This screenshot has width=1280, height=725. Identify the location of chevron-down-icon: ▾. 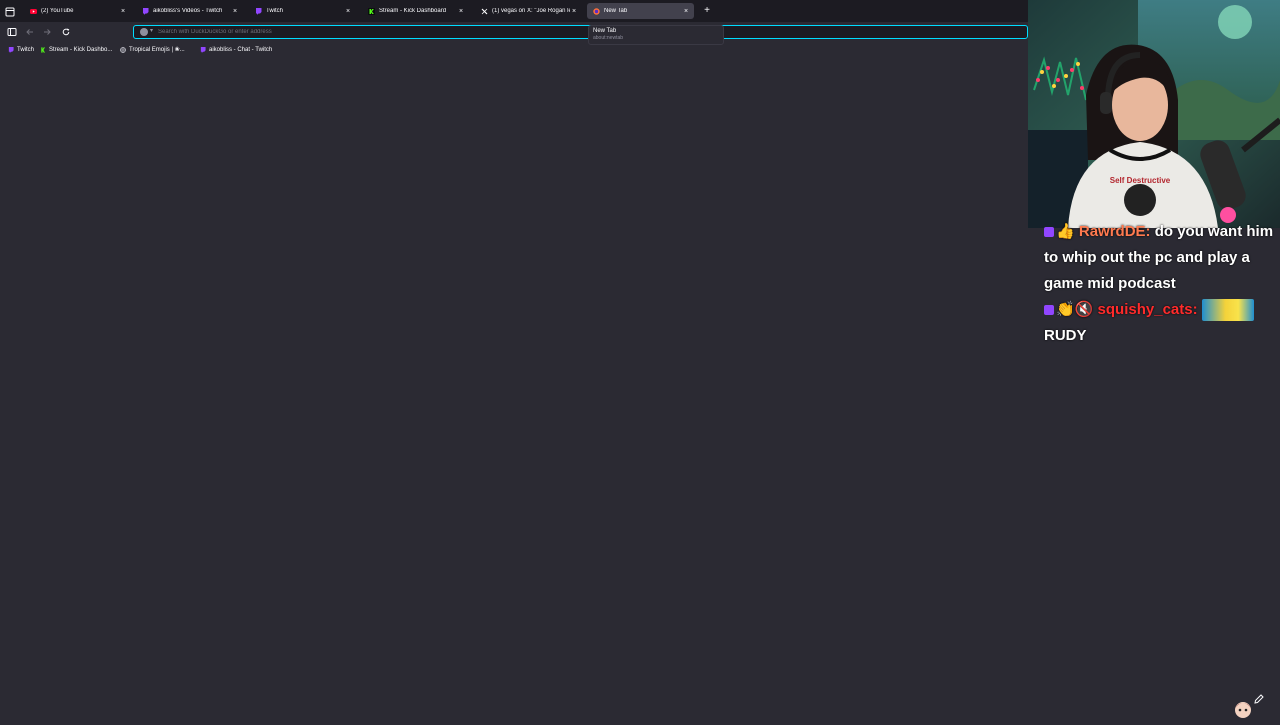
(151, 30).